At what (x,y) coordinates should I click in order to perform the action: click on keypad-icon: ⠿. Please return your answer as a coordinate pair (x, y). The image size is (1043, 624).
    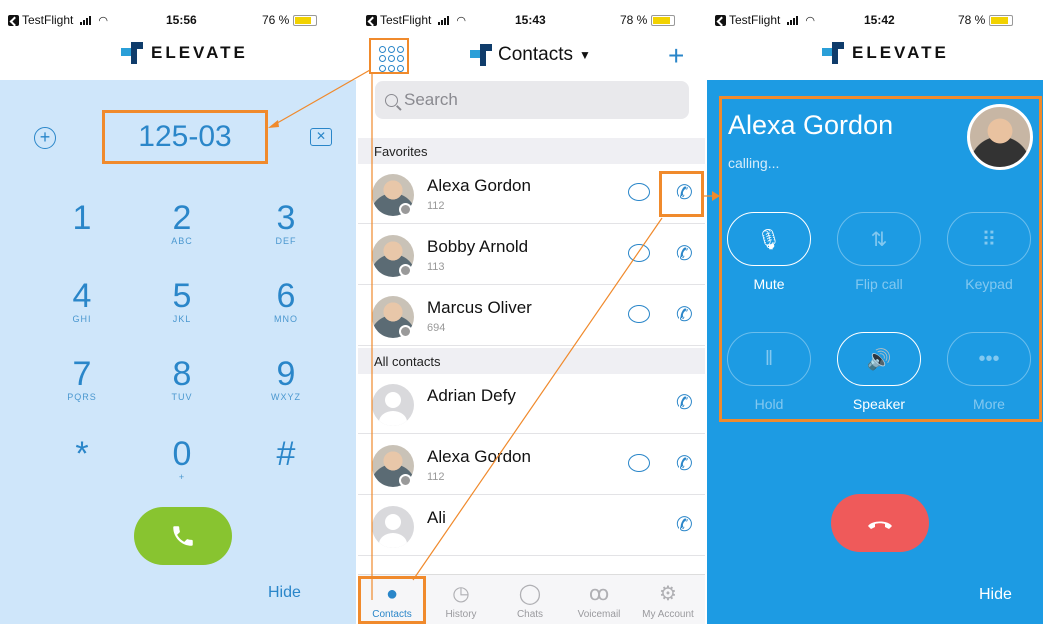
    Looking at the image, I should click on (989, 239).